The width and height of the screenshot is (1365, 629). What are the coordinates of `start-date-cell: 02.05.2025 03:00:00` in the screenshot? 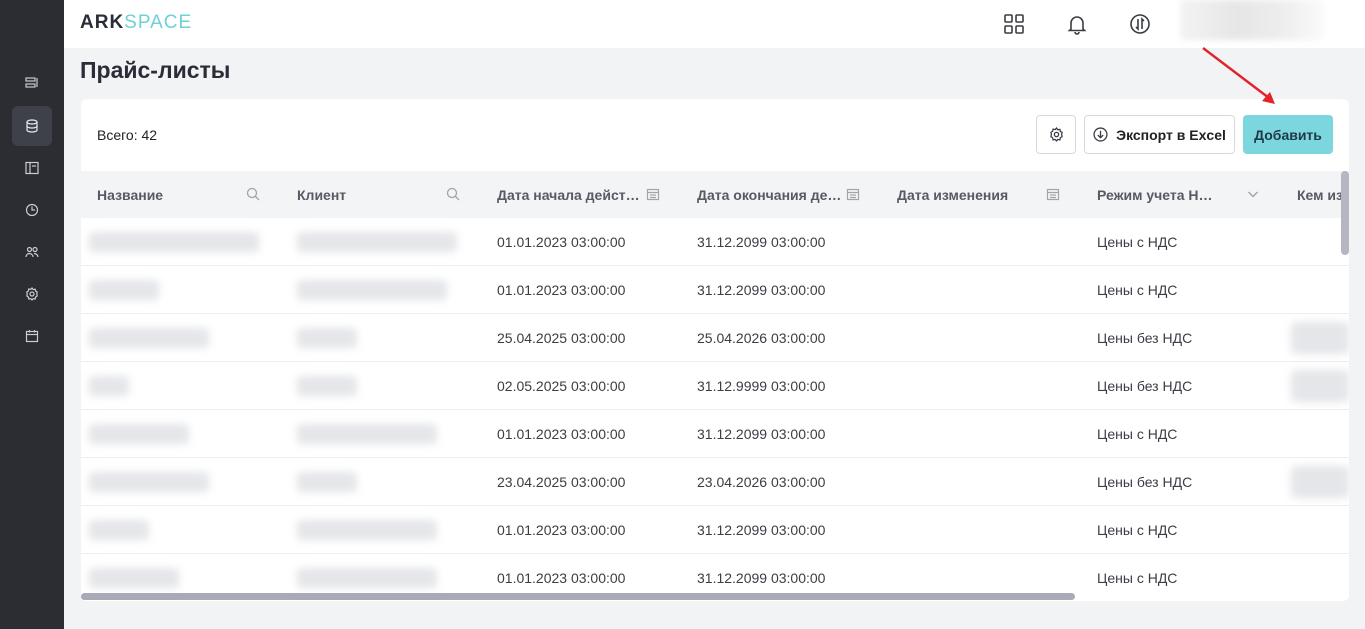 It's located at (561, 385).